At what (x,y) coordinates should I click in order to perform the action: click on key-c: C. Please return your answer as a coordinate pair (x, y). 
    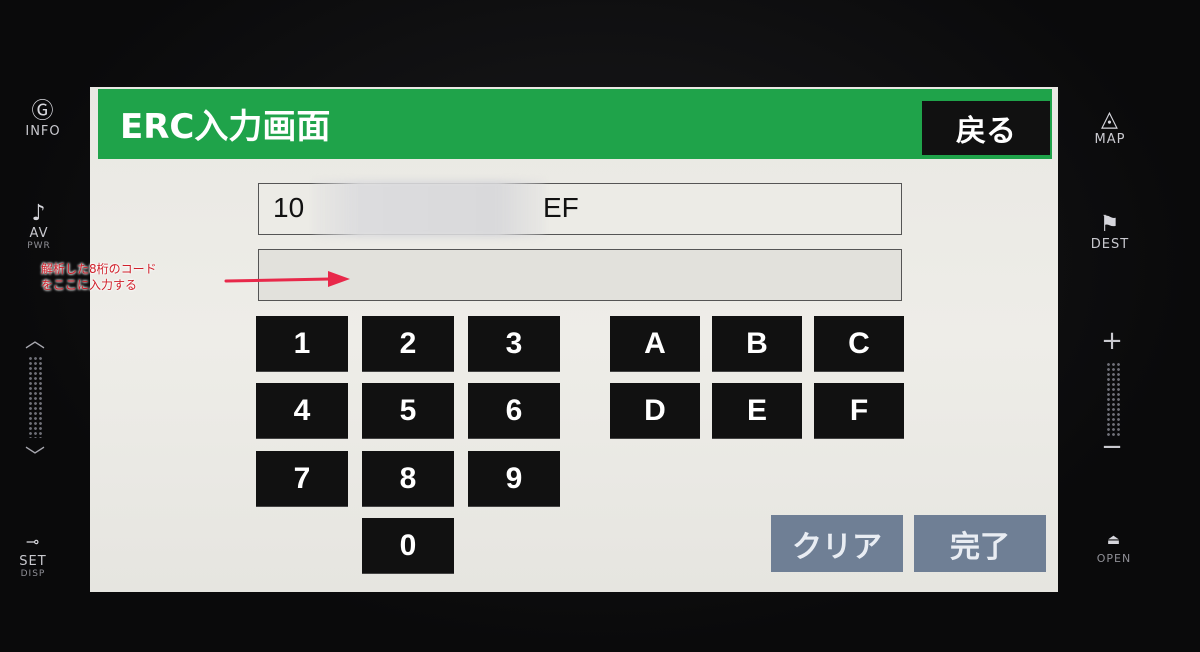
    Looking at the image, I should click on (859, 343).